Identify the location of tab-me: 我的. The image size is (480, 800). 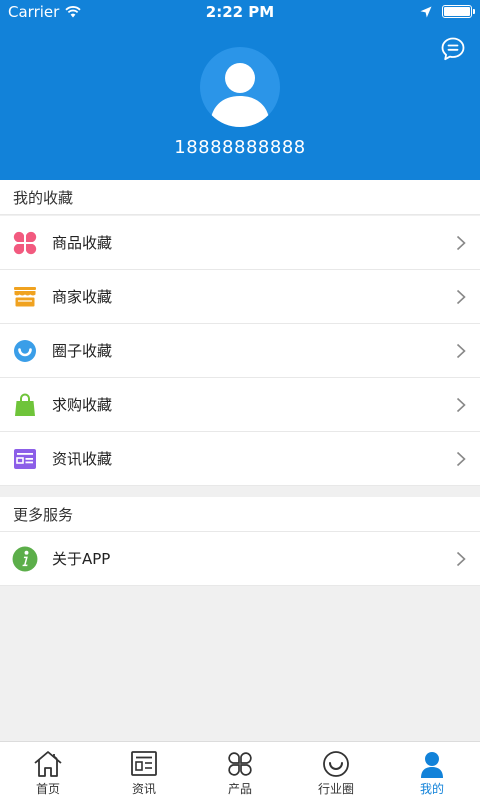
(432, 771).